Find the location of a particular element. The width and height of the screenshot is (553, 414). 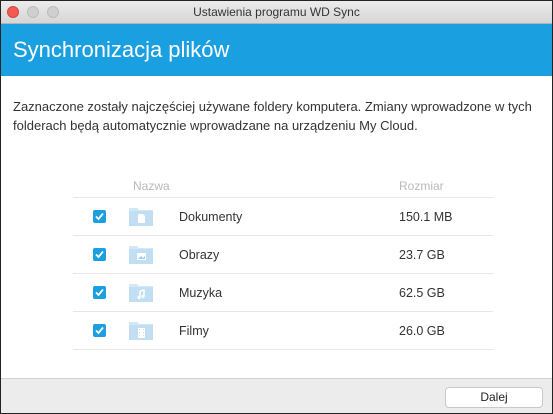

folder-name: Filmy is located at coordinates (194, 331).